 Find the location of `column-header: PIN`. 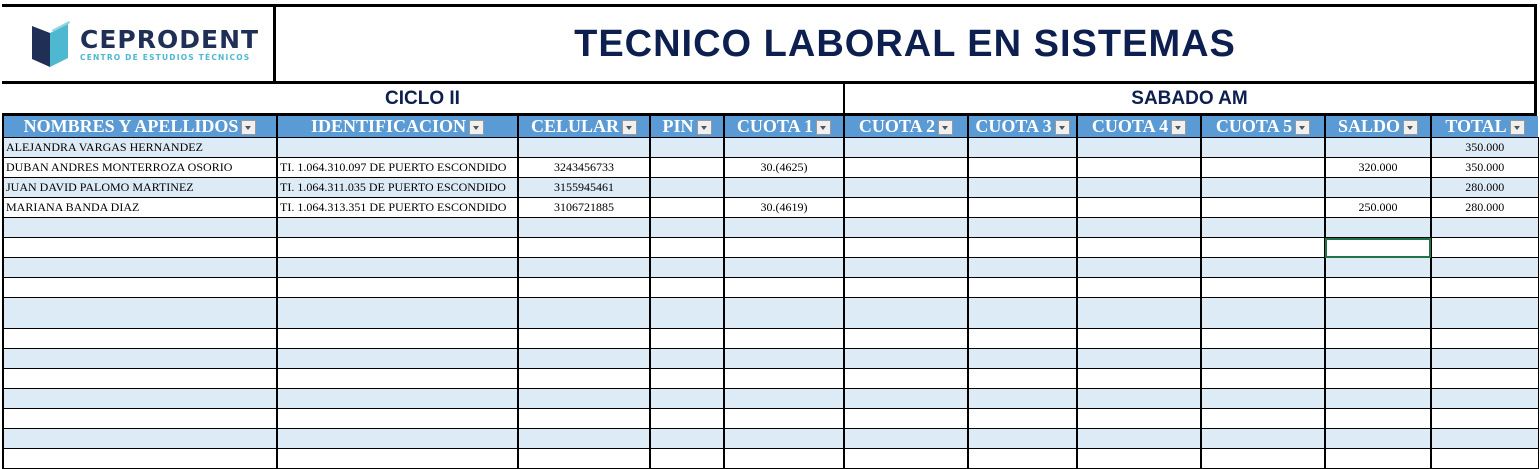

column-header: PIN is located at coordinates (686, 127).